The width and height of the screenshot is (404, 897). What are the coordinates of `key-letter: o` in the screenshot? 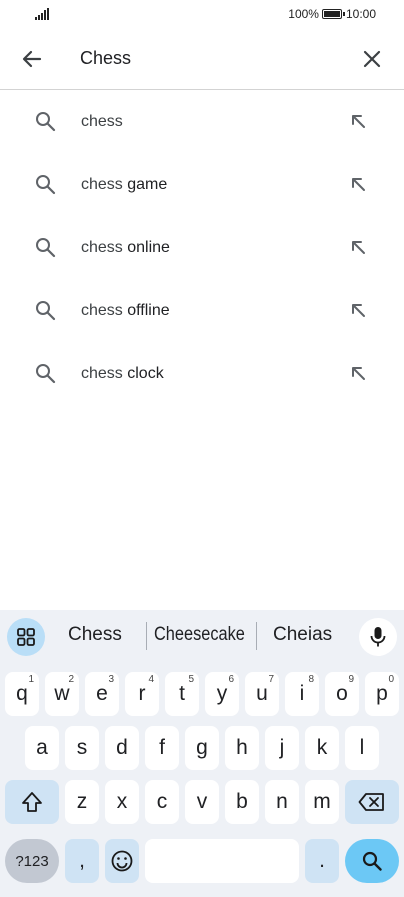 It's located at (342, 693).